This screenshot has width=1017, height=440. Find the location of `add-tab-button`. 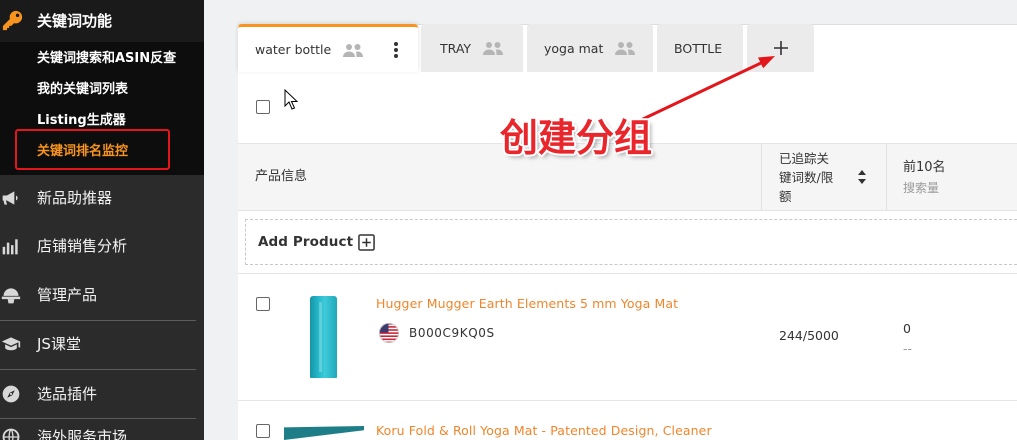

add-tab-button is located at coordinates (780, 48).